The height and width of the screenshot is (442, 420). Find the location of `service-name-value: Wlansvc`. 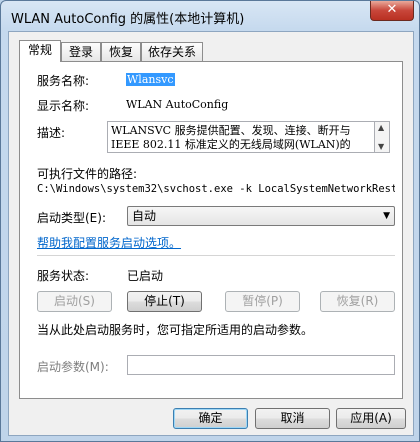

service-name-value: Wlansvc is located at coordinates (150, 79).